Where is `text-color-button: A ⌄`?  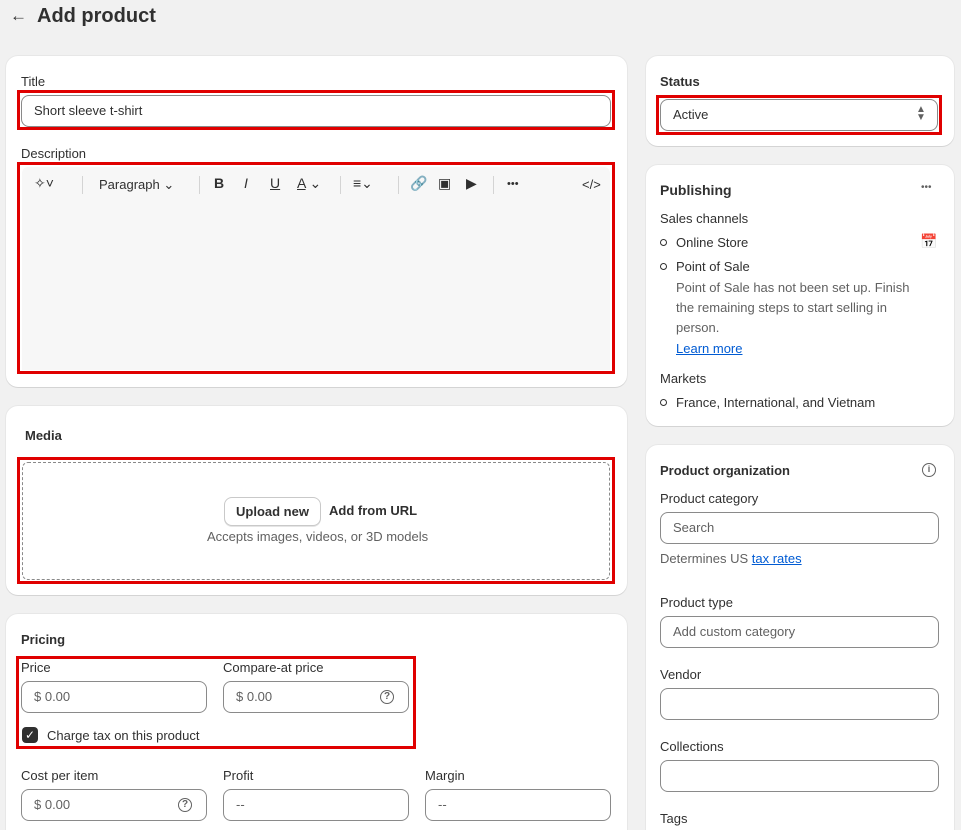
text-color-button: A ⌄ is located at coordinates (309, 183).